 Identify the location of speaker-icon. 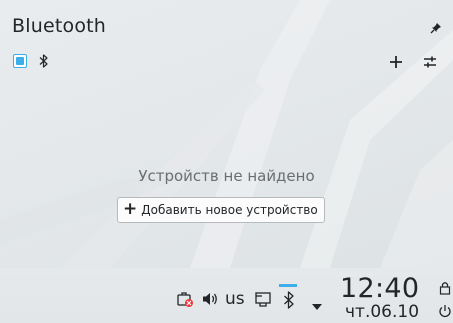
(210, 299).